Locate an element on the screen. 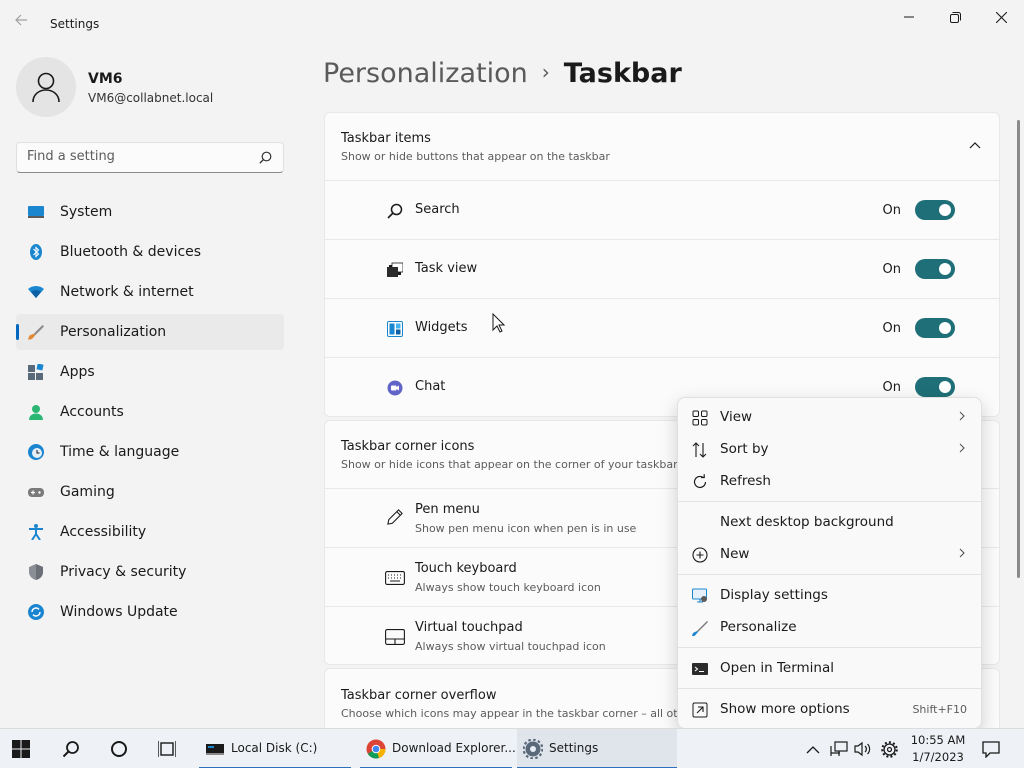 The width and height of the screenshot is (1024, 768). taskbar-search-button is located at coordinates (74, 748).